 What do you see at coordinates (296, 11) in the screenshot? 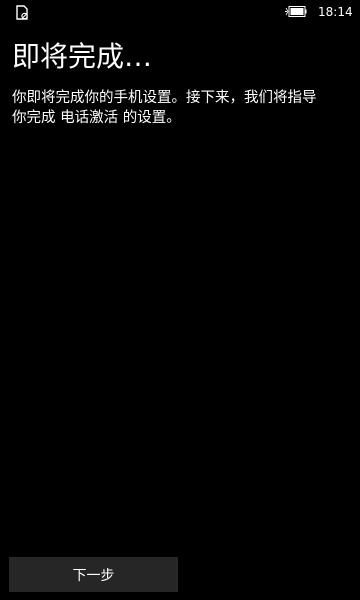
I see `battery-charging-icon` at bounding box center [296, 11].